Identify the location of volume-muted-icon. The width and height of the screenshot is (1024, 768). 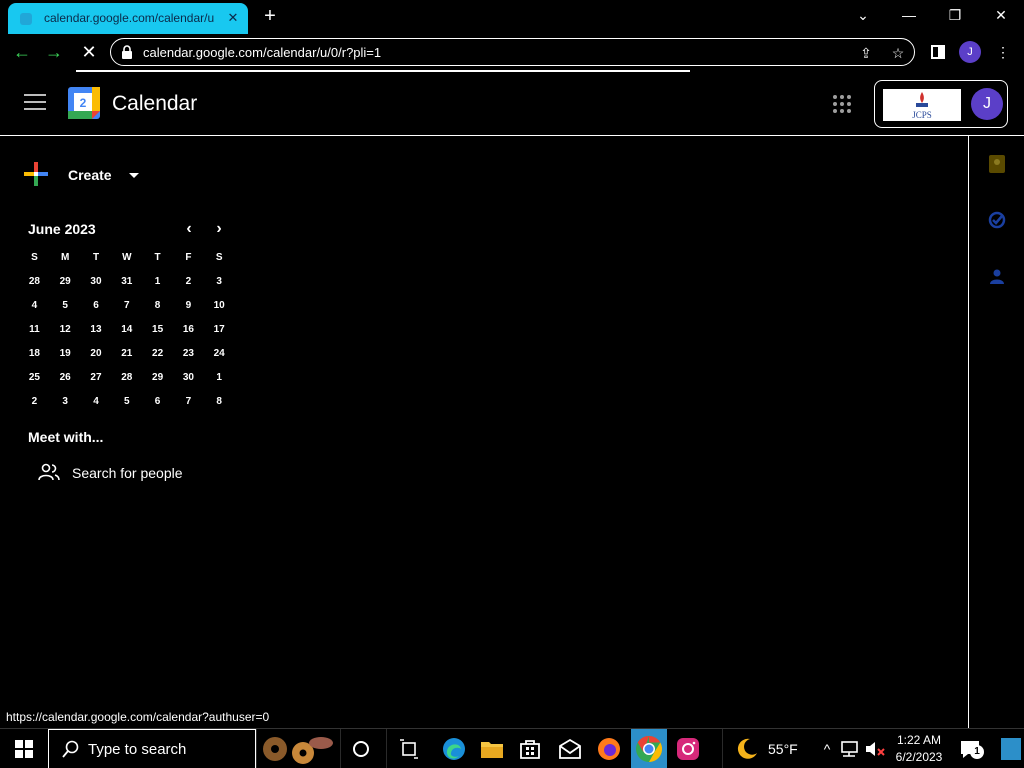
(875, 749).